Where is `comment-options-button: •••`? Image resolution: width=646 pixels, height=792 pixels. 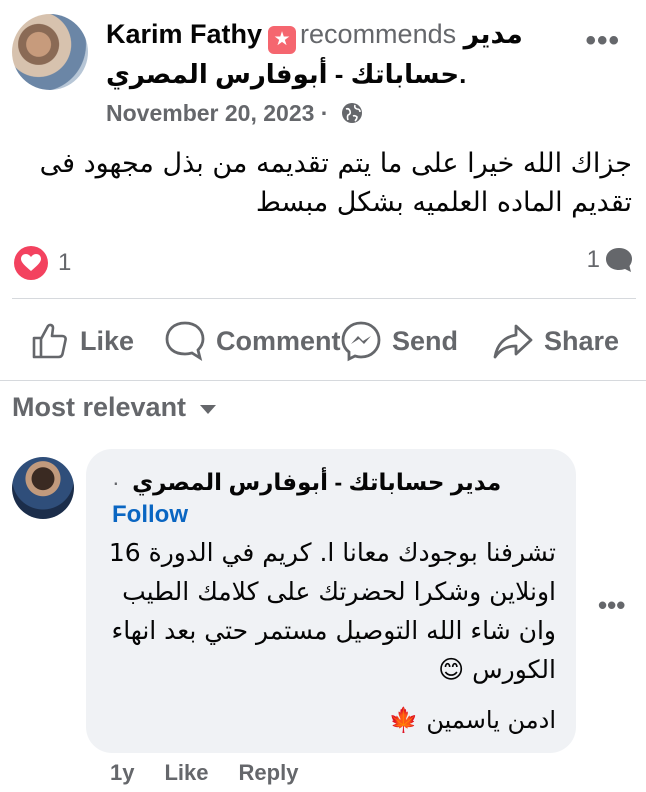
comment-options-button: ••• is located at coordinates (611, 605).